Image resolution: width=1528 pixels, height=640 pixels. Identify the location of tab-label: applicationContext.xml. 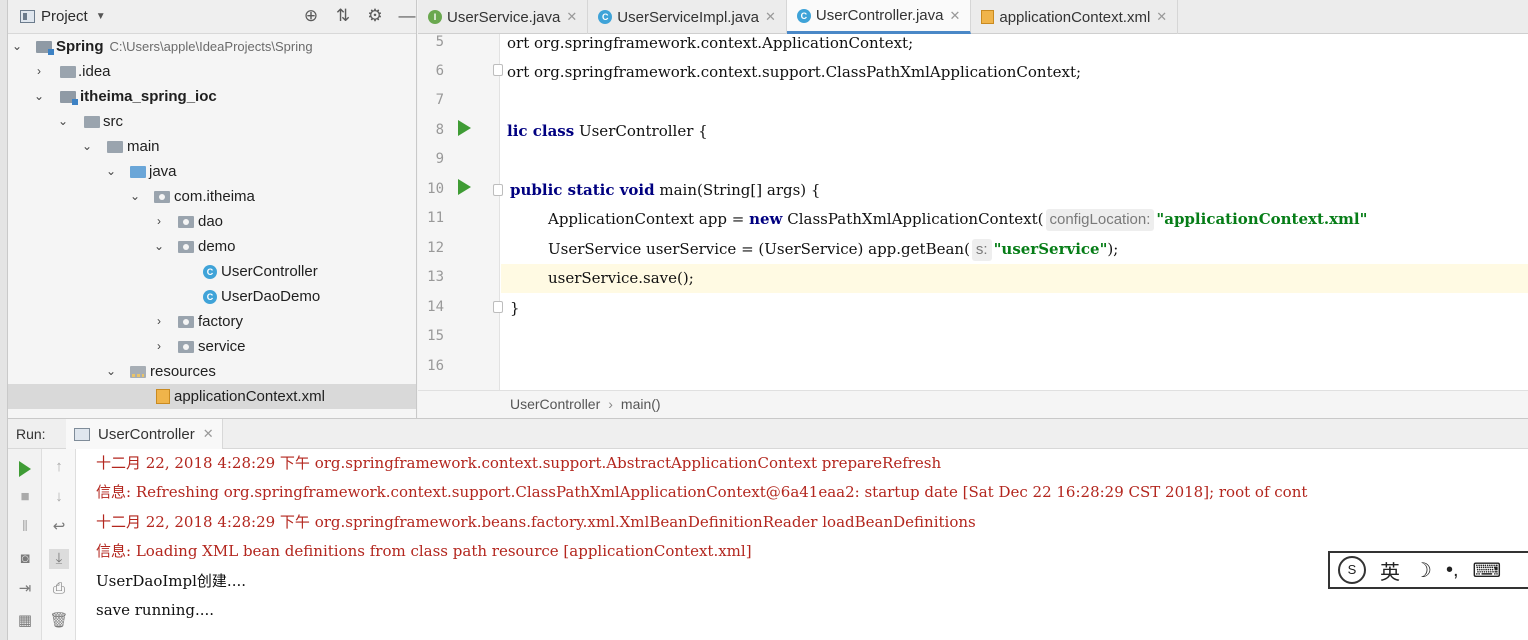
(1075, 17).